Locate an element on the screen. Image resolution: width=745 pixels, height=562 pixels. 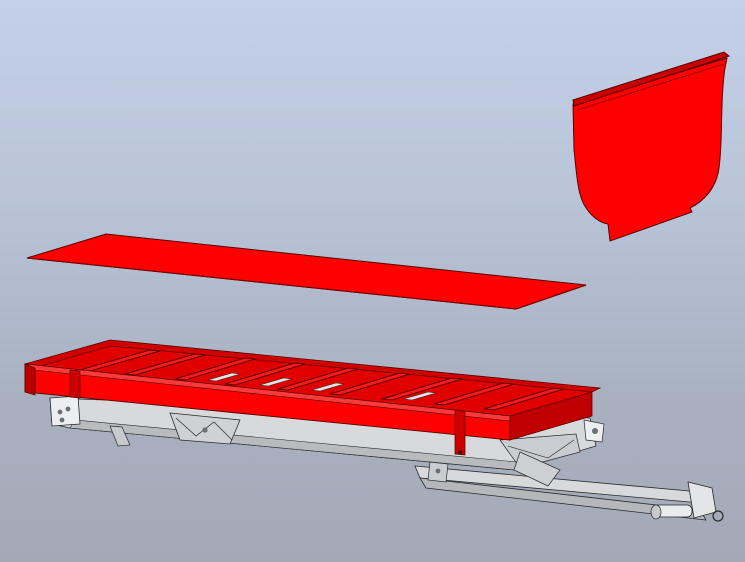
floor-plate-surface is located at coordinates (306, 271).